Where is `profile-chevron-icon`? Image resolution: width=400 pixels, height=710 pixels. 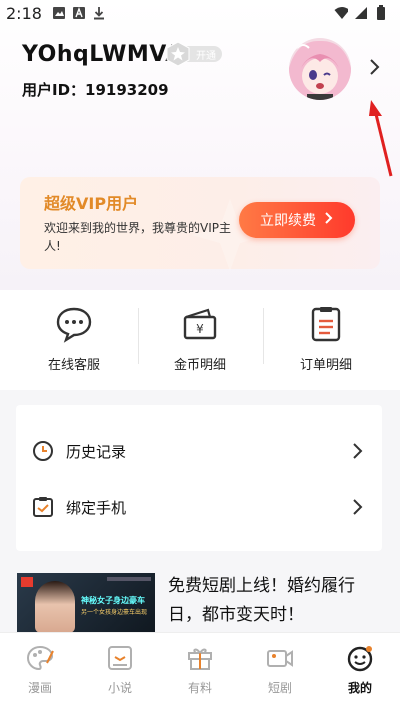 profile-chevron-icon is located at coordinates (375, 67).